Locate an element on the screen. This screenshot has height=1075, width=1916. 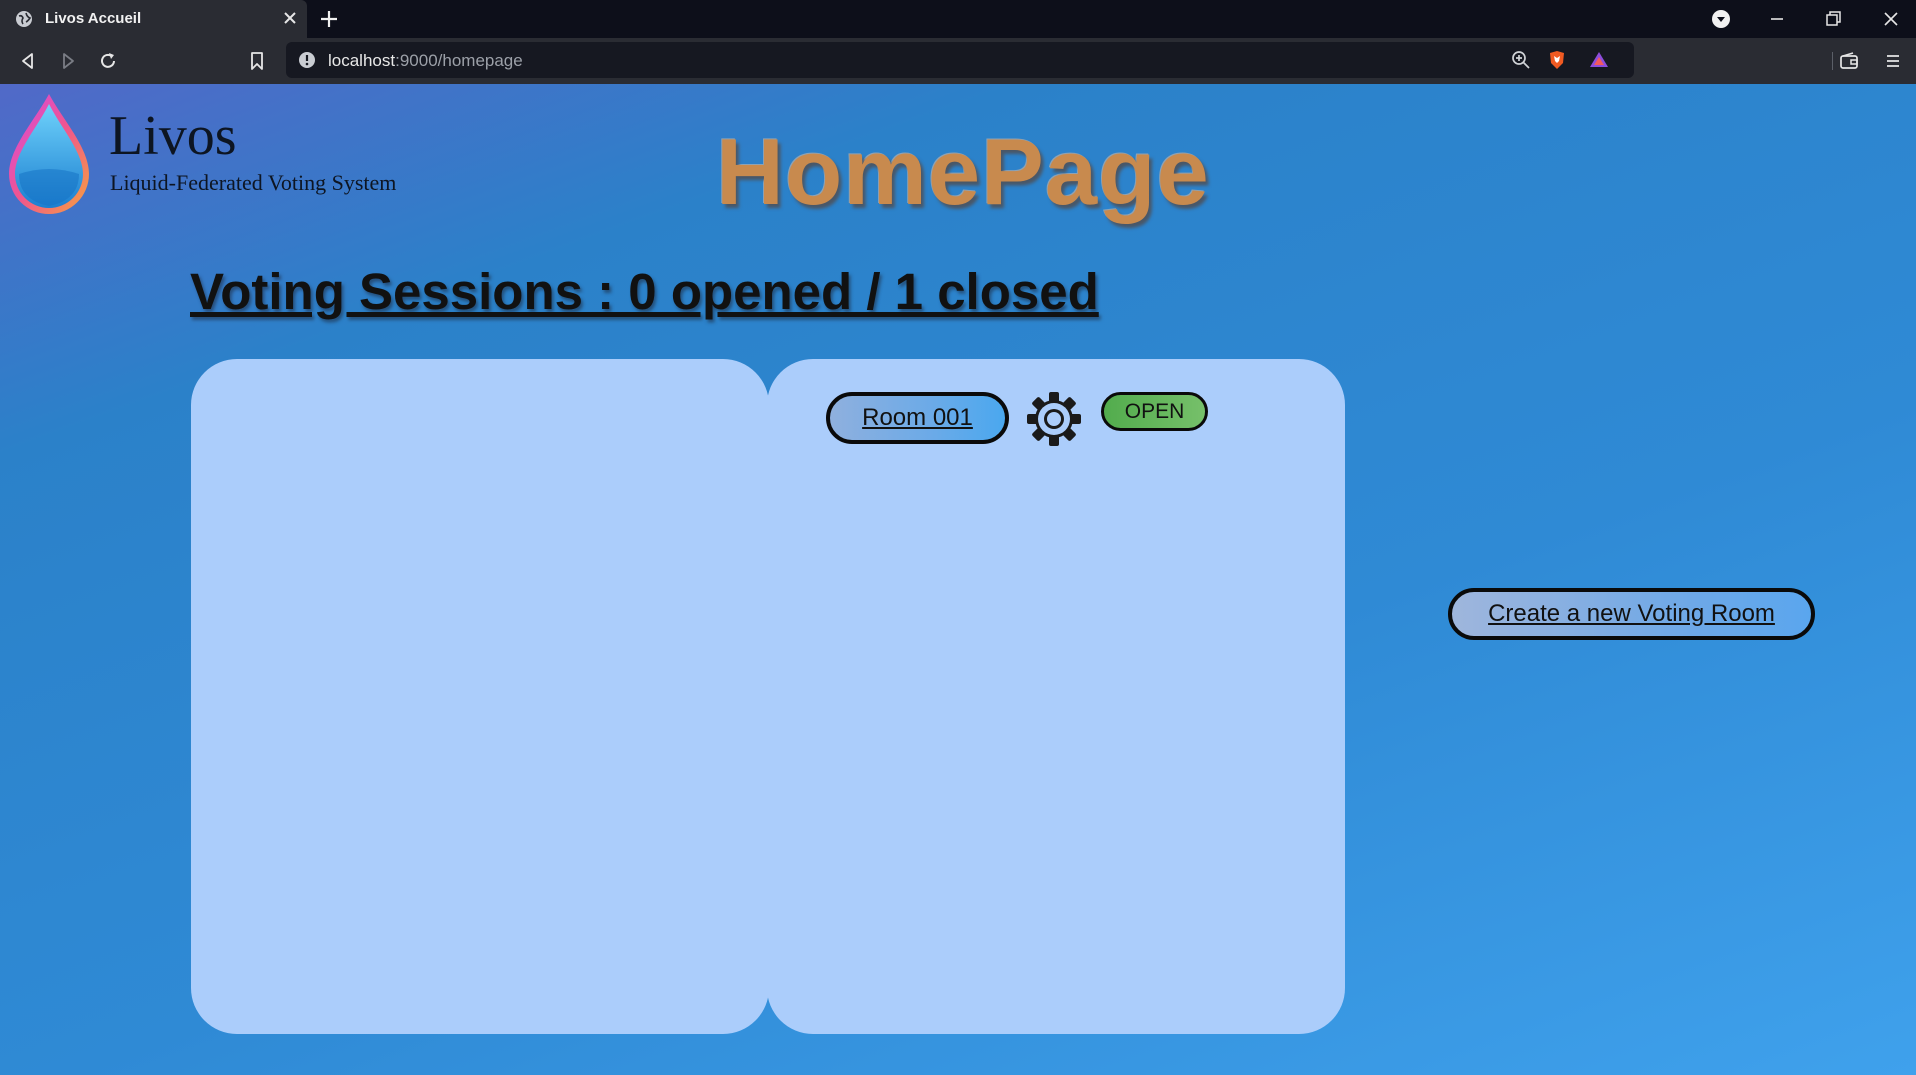
menu-icon is located at coordinates (1893, 61).